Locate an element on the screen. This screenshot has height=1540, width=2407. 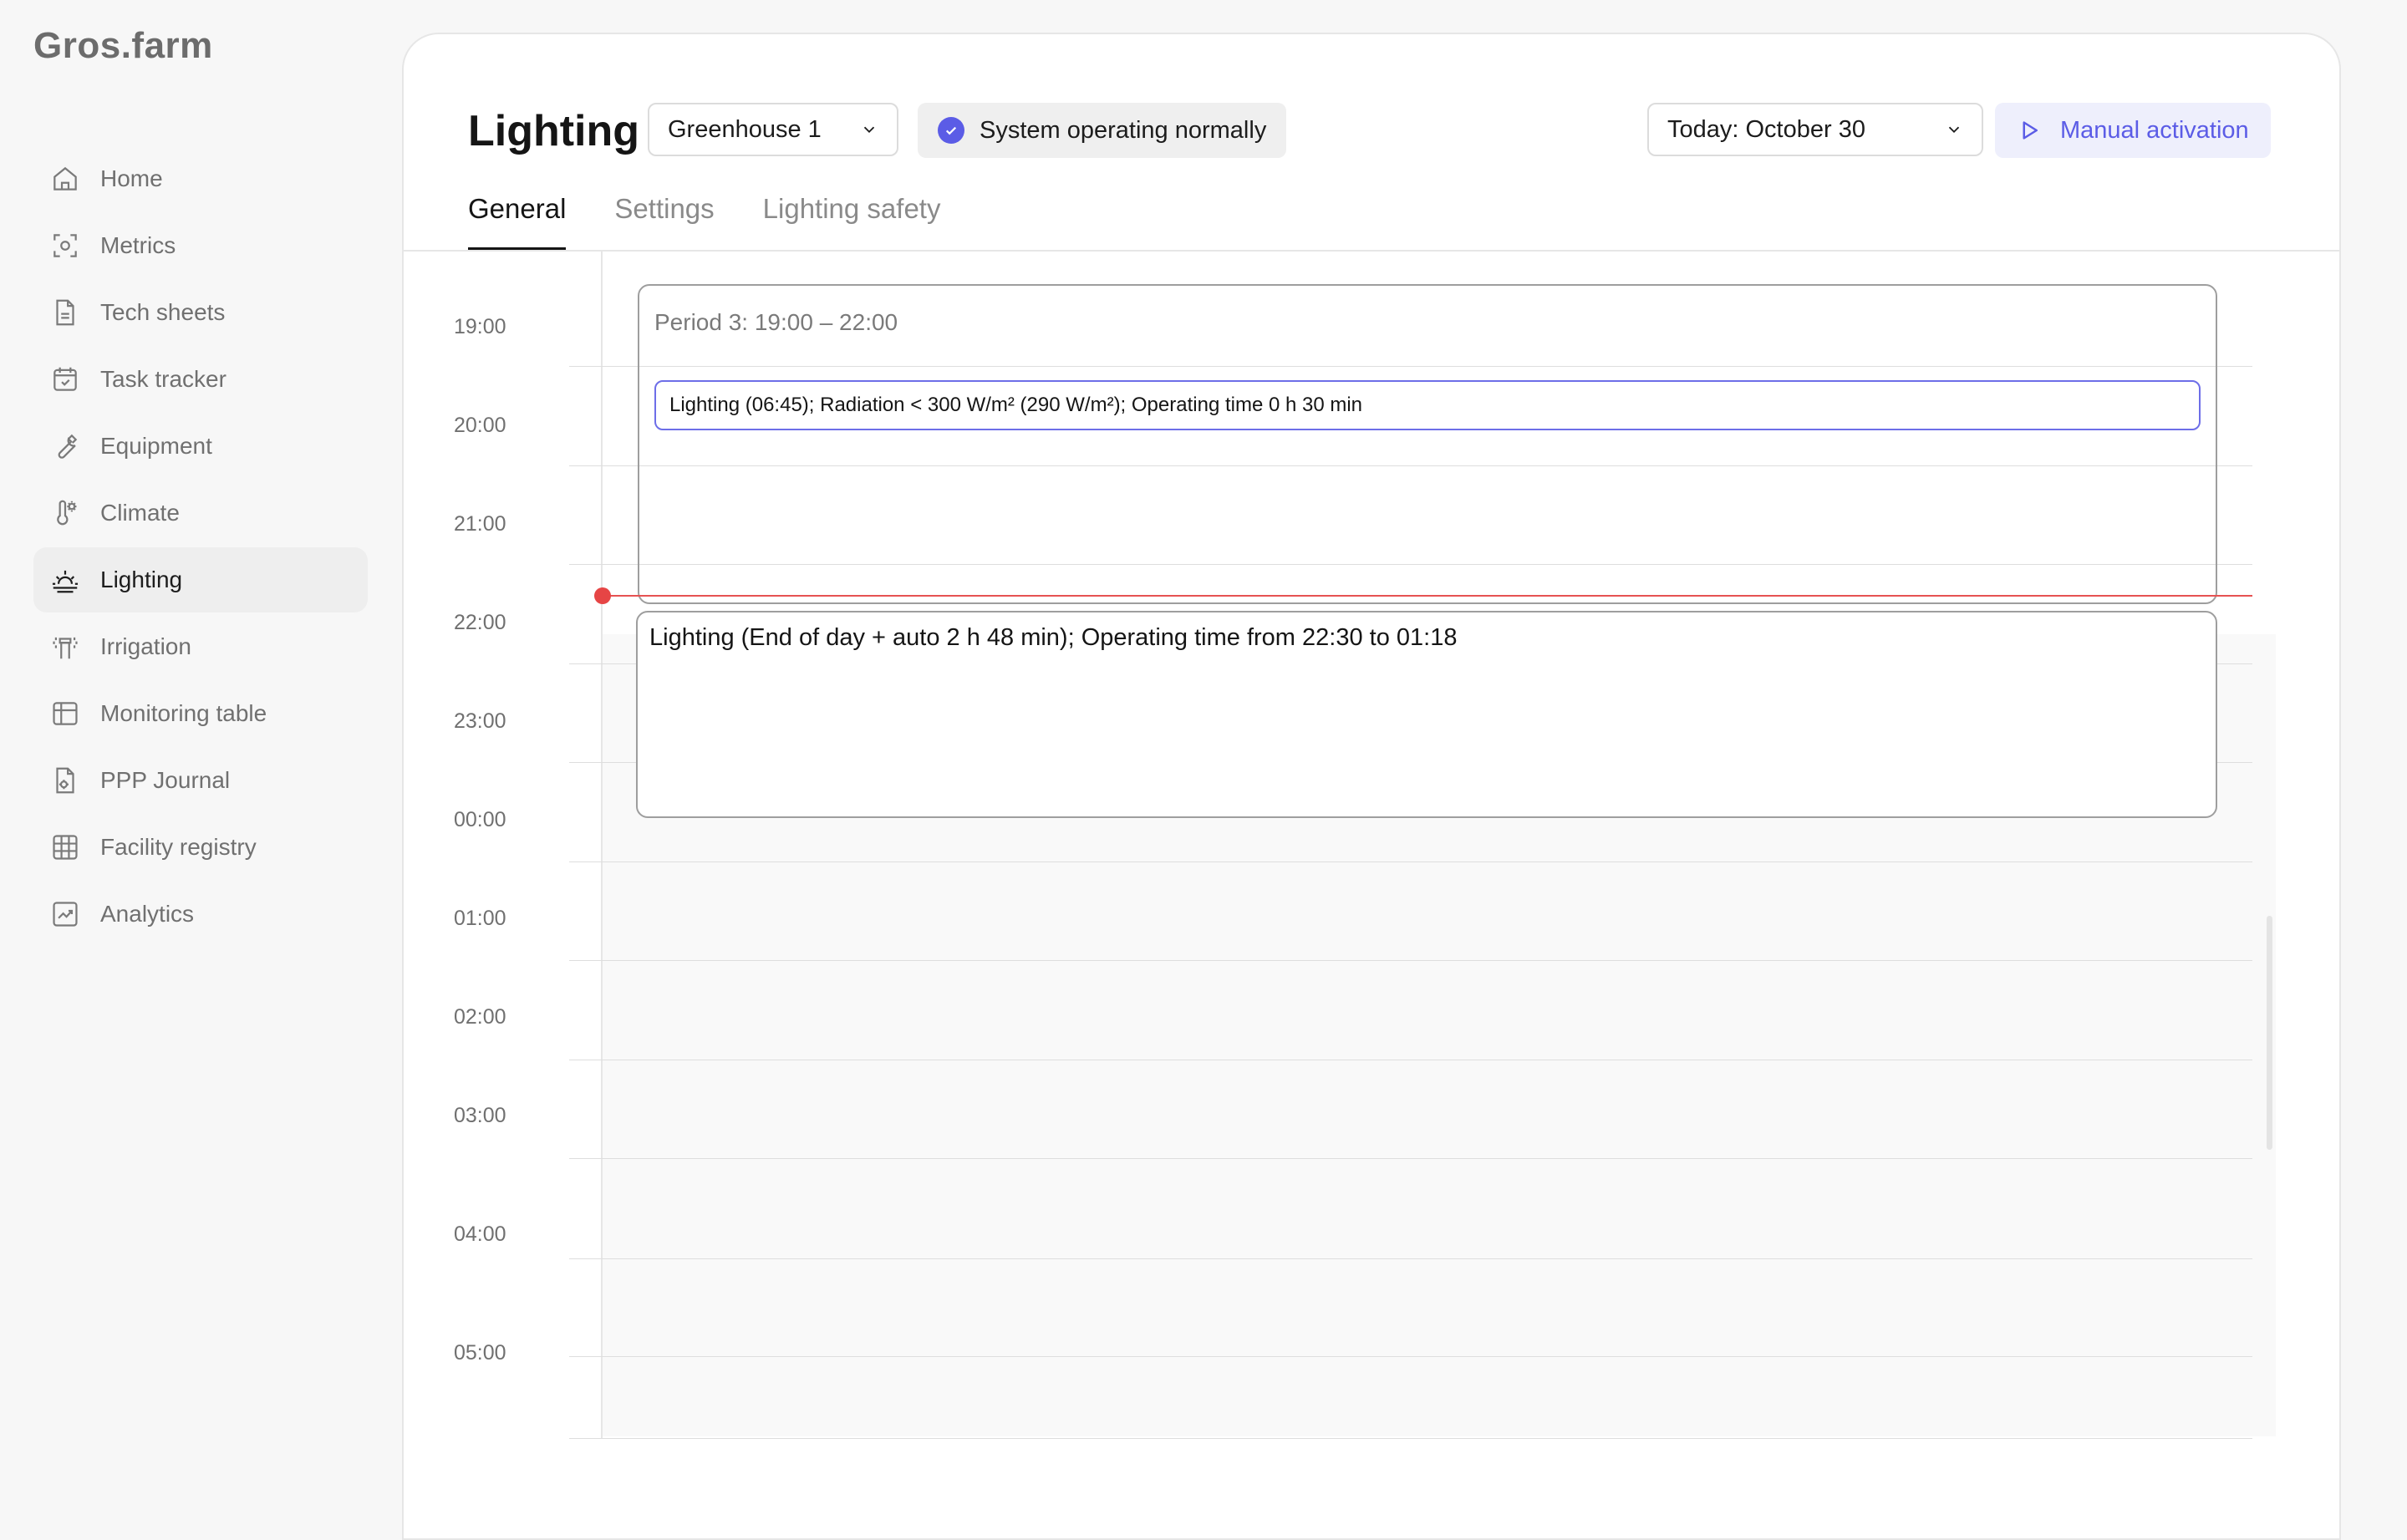
sunrise-icon is located at coordinates (65, 580).